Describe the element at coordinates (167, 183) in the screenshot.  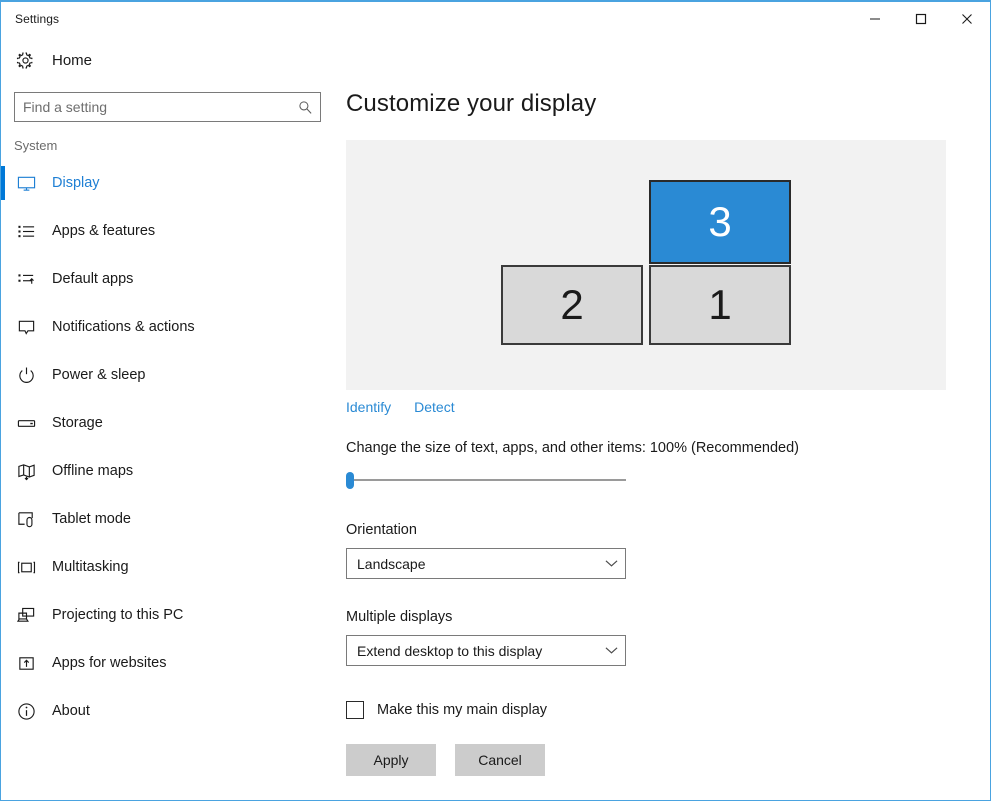
I see `sidebar-item-display: Display` at that location.